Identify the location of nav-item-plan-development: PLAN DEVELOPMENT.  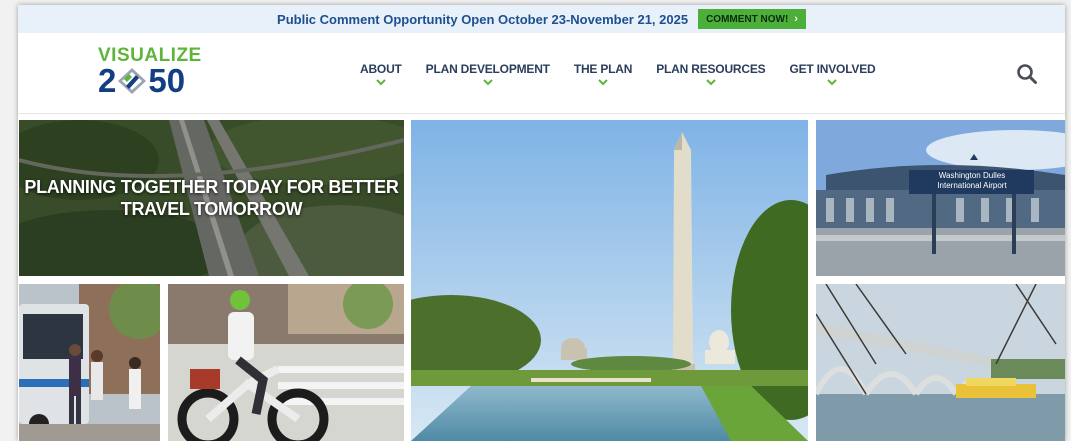
(488, 74).